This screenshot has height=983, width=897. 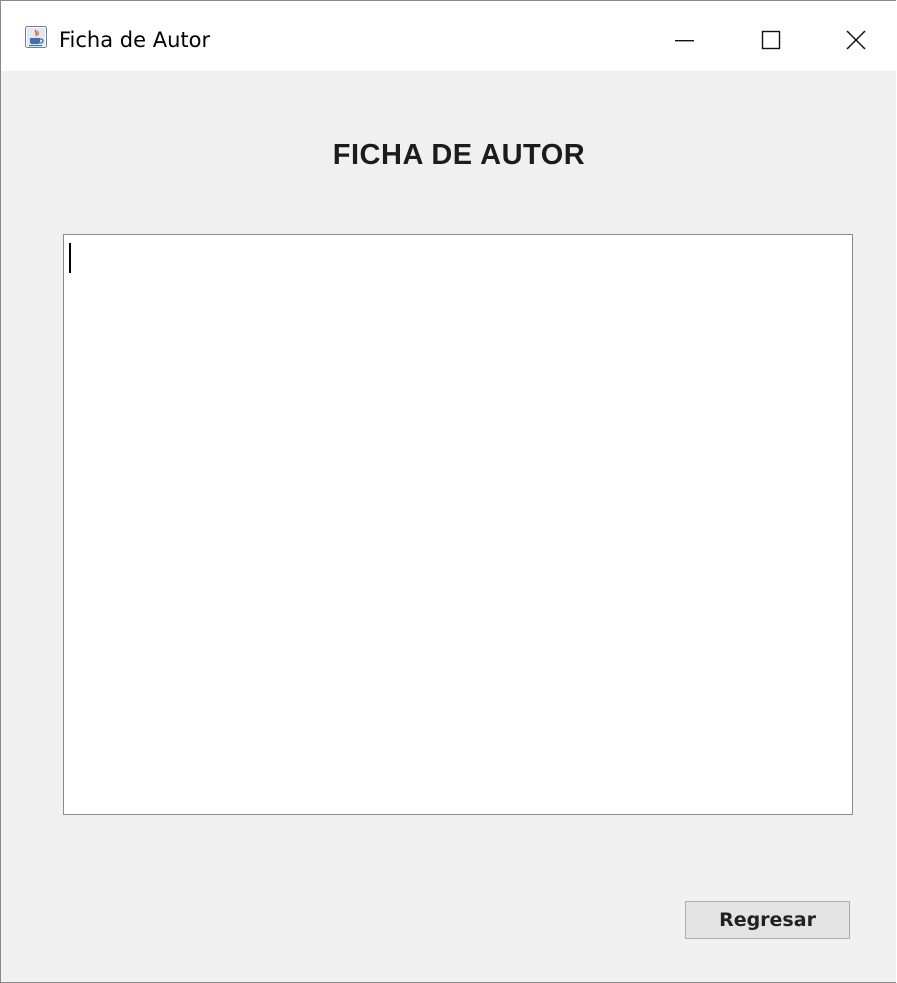 What do you see at coordinates (459, 155) in the screenshot?
I see `page-heading: FICHA DE AUTOR` at bounding box center [459, 155].